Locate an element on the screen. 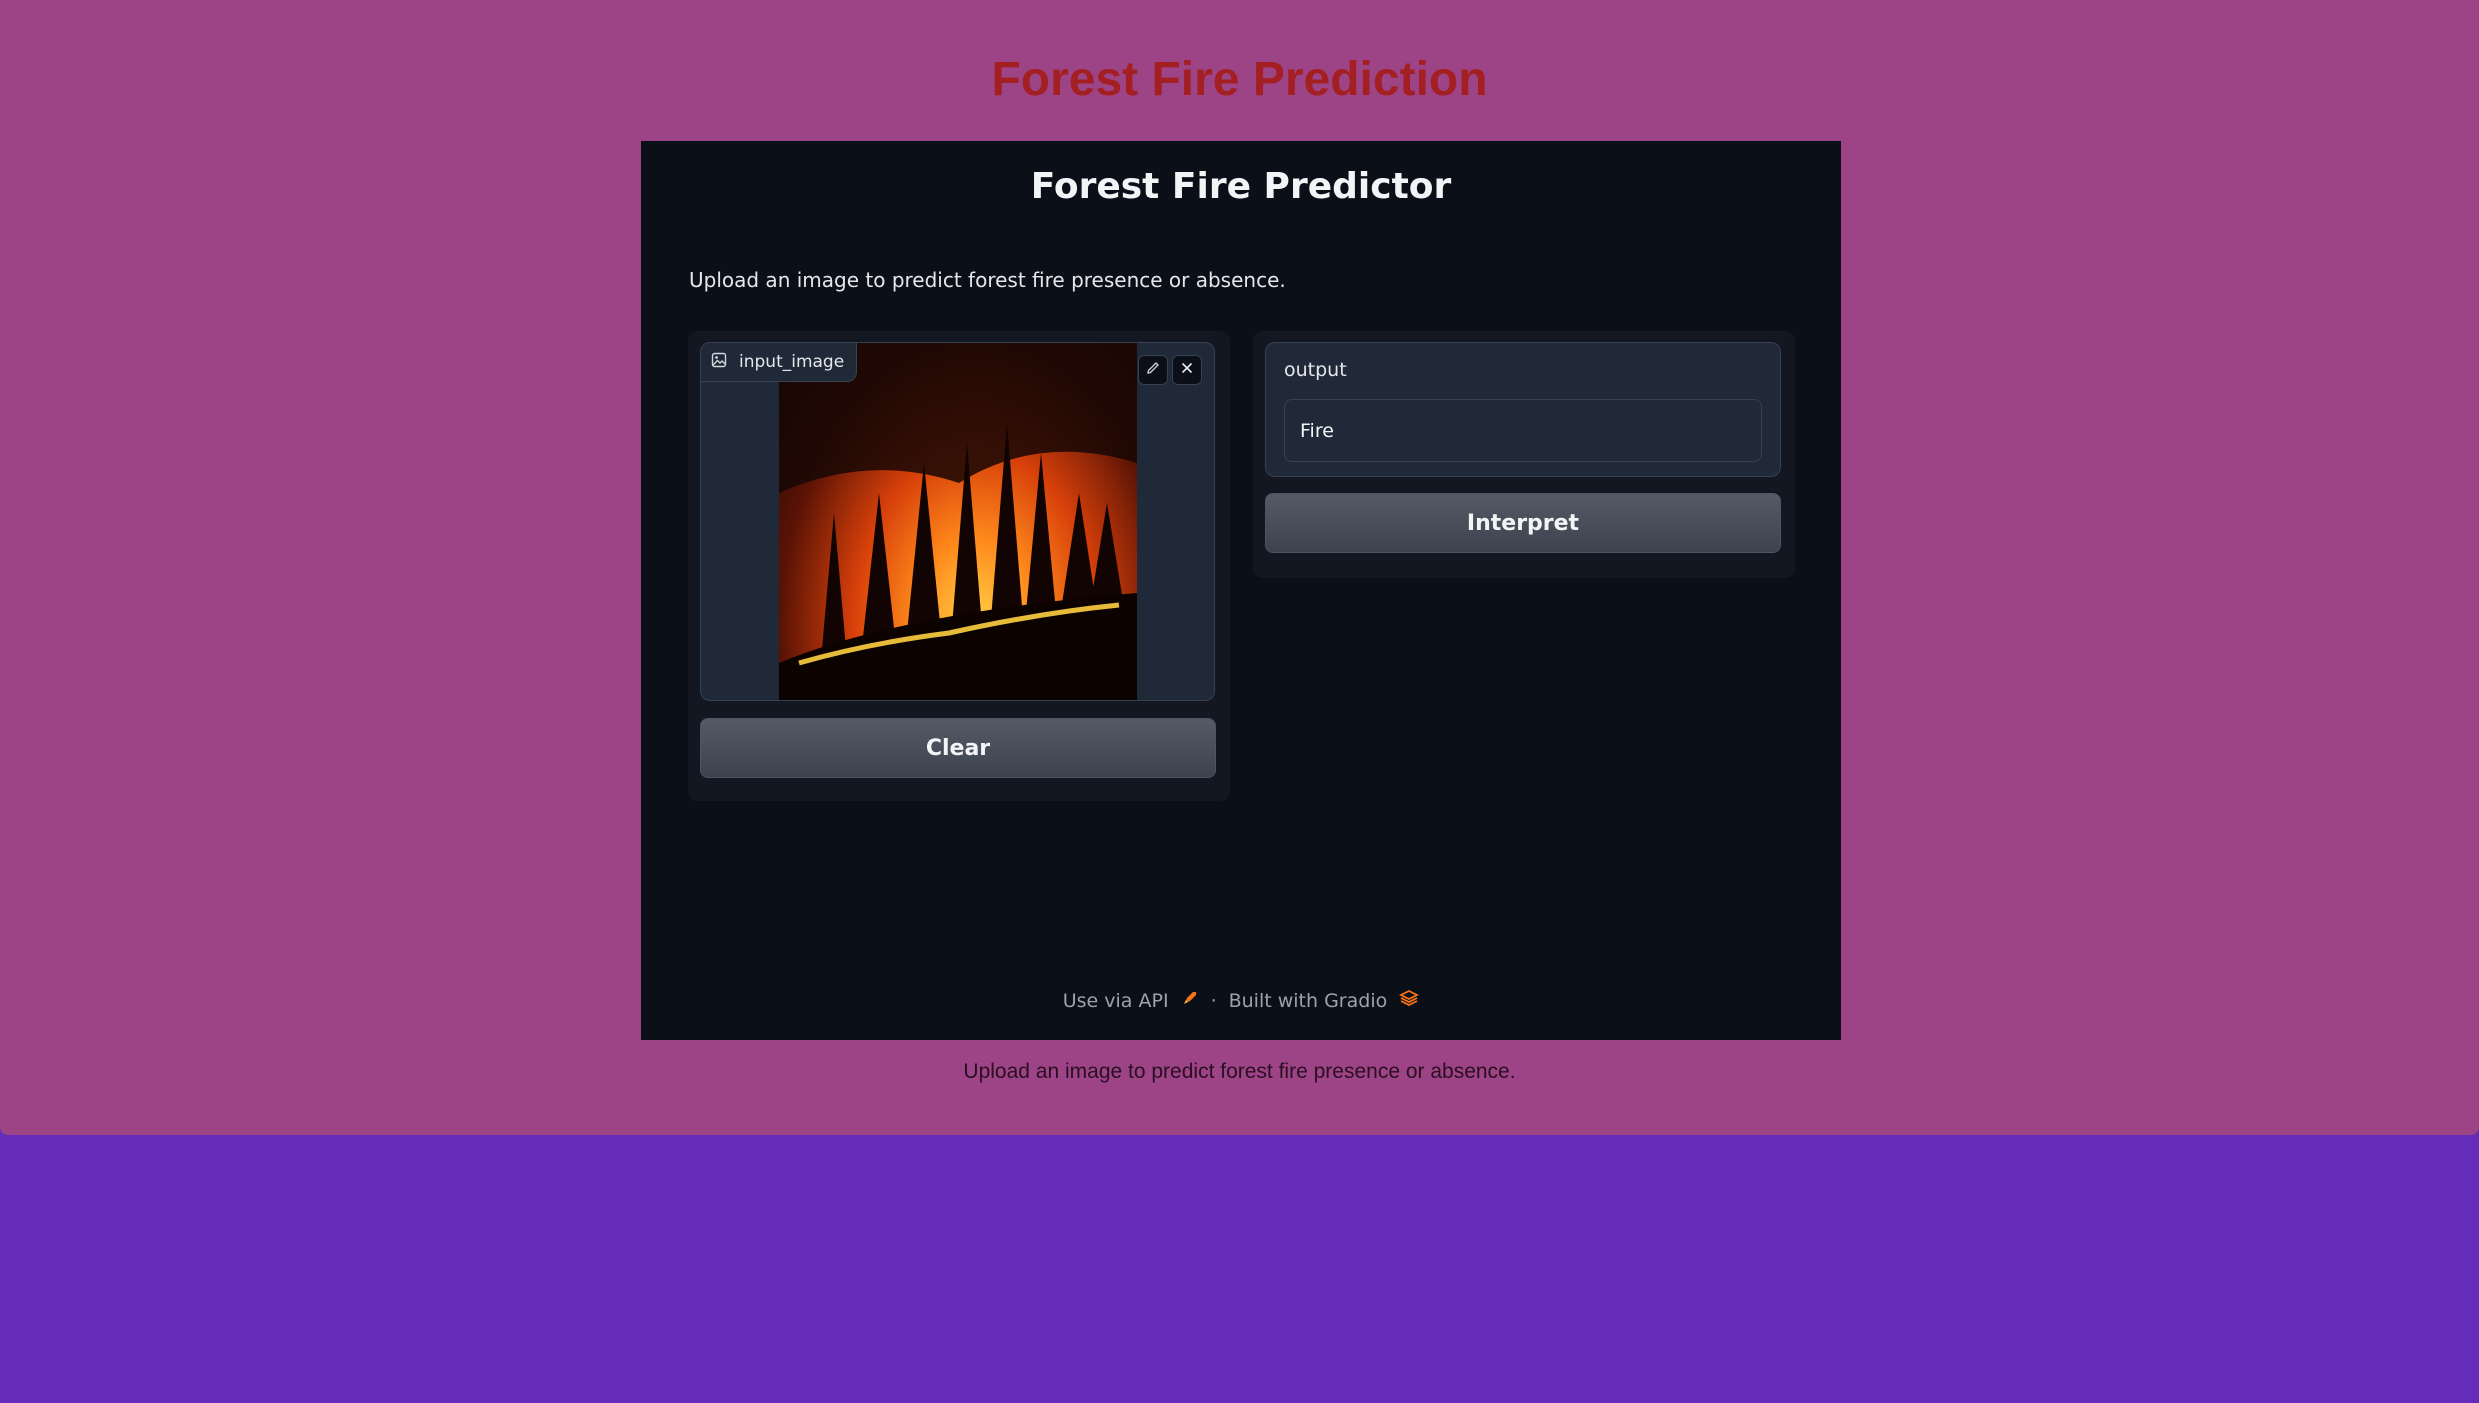  output-label: output is located at coordinates (1315, 370).